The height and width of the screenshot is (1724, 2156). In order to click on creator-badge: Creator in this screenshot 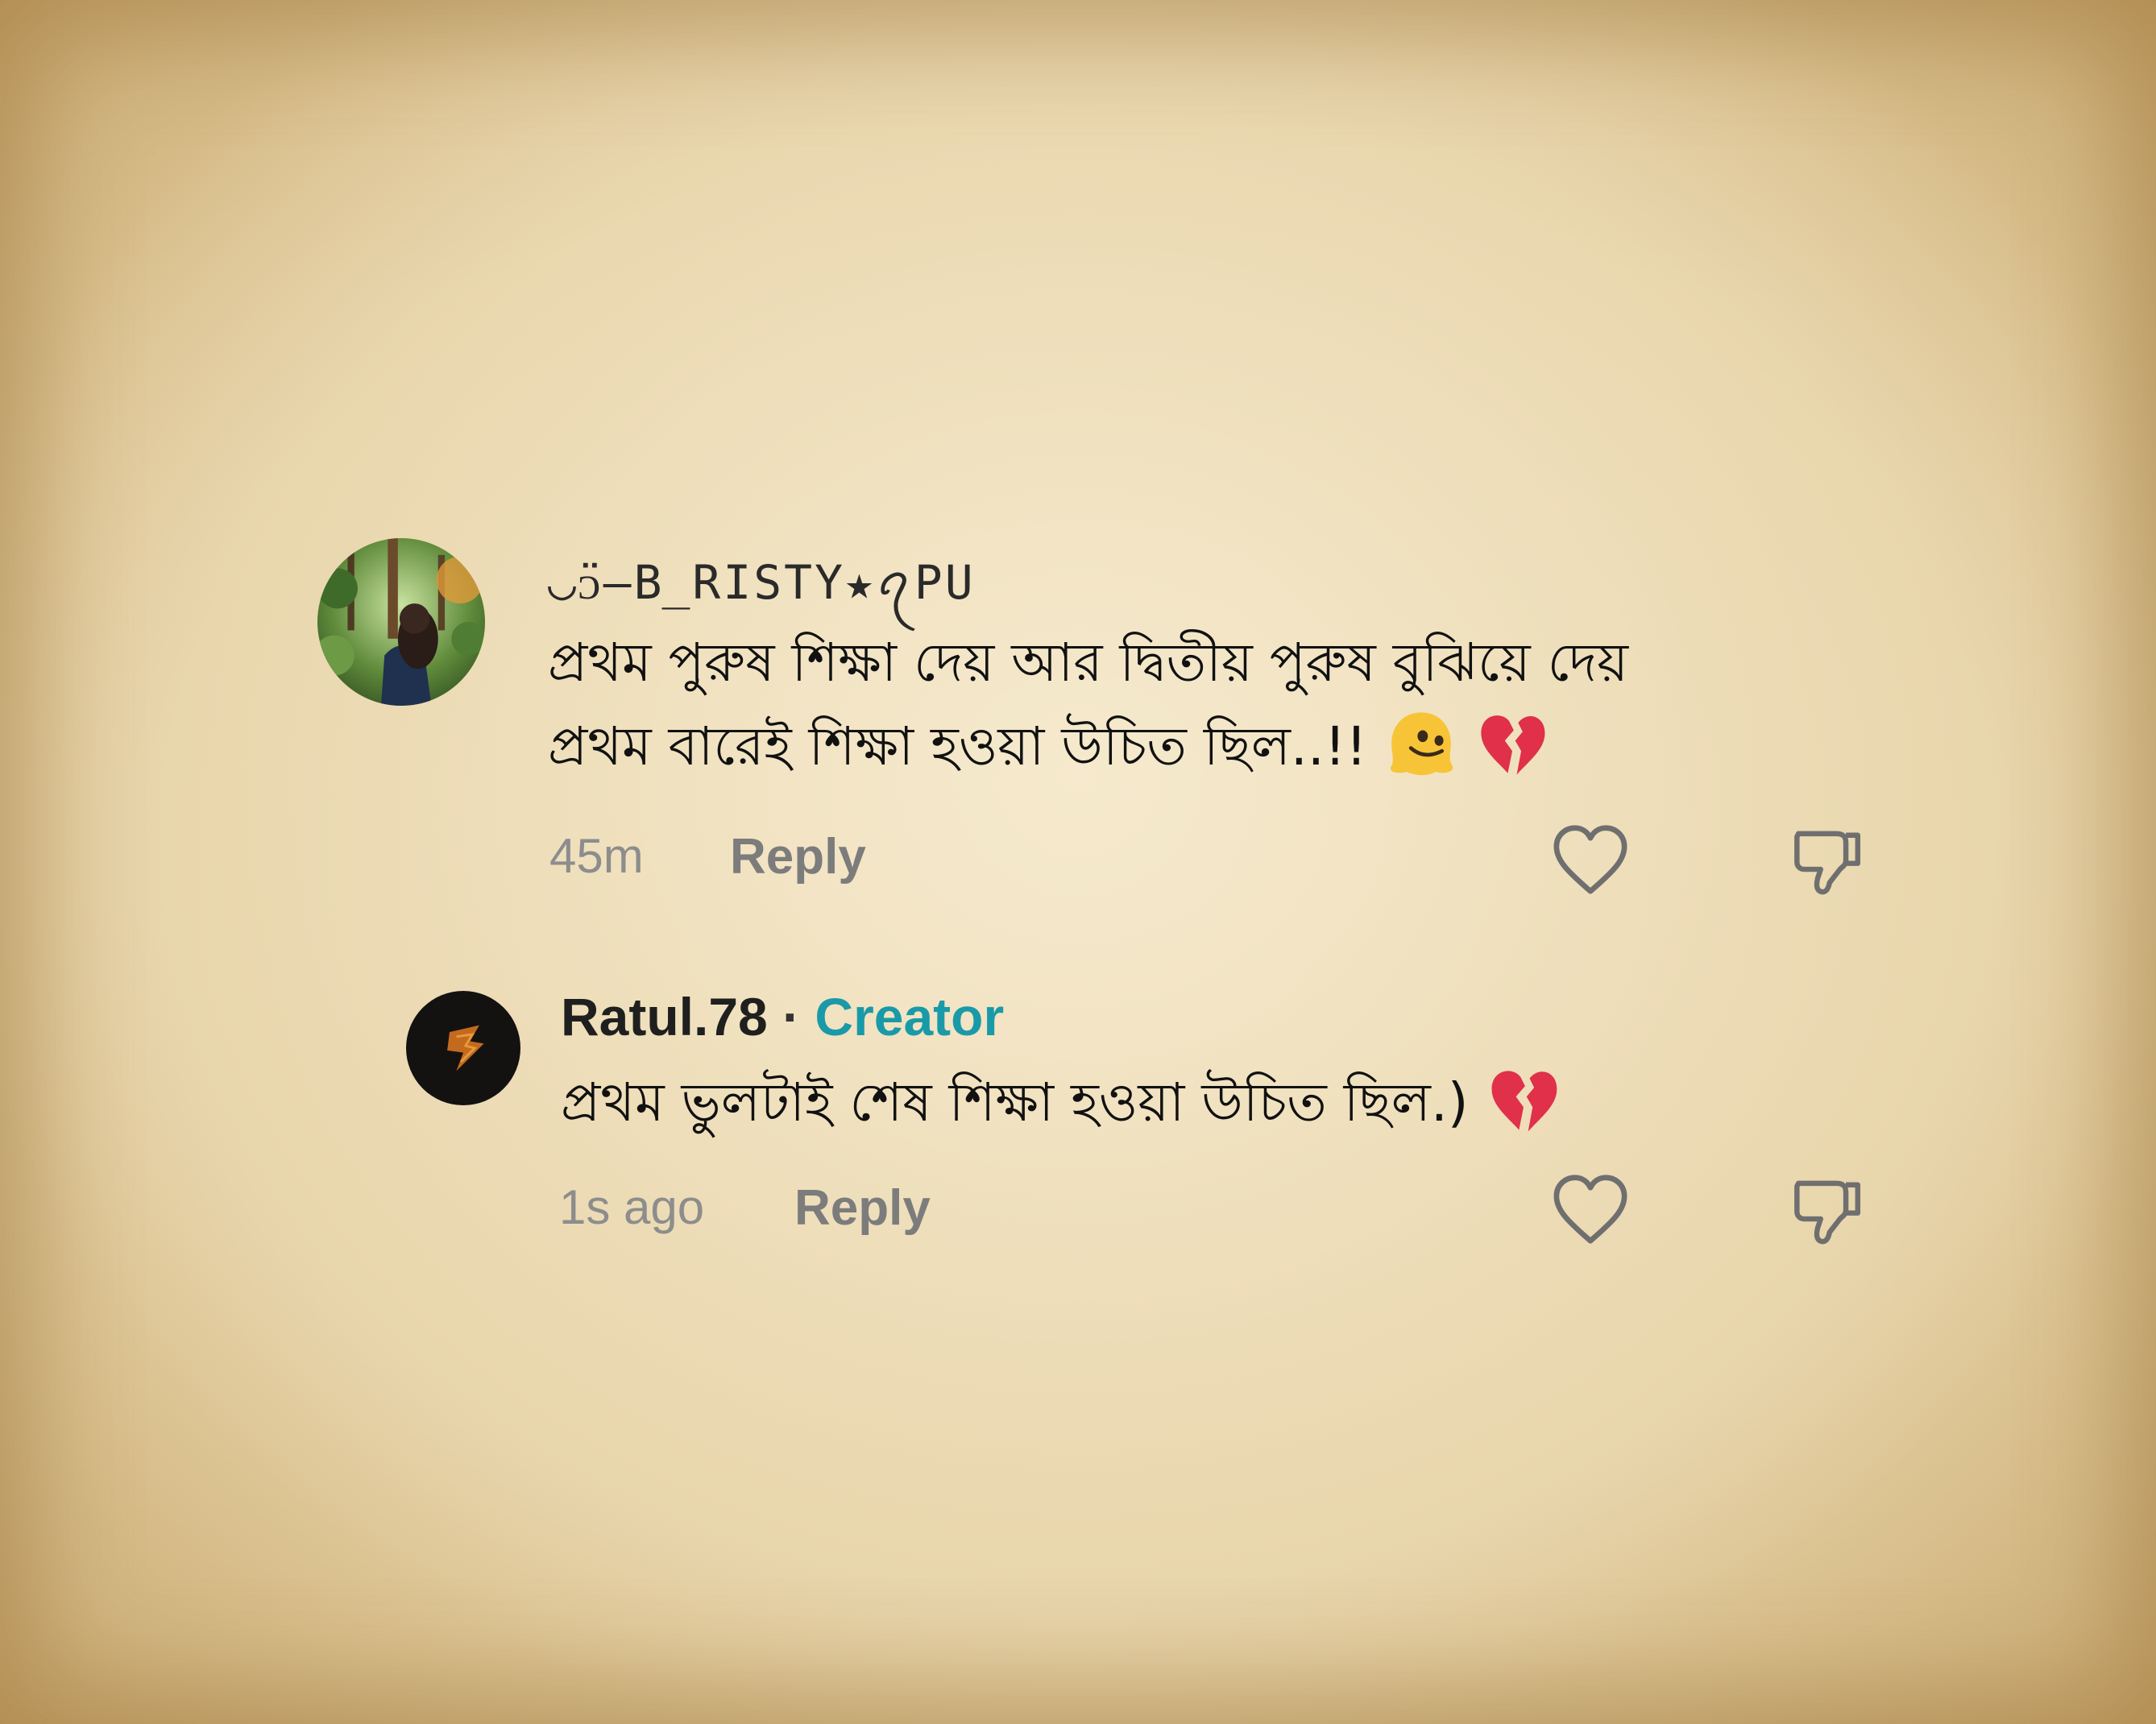, I will do `click(910, 1017)`.